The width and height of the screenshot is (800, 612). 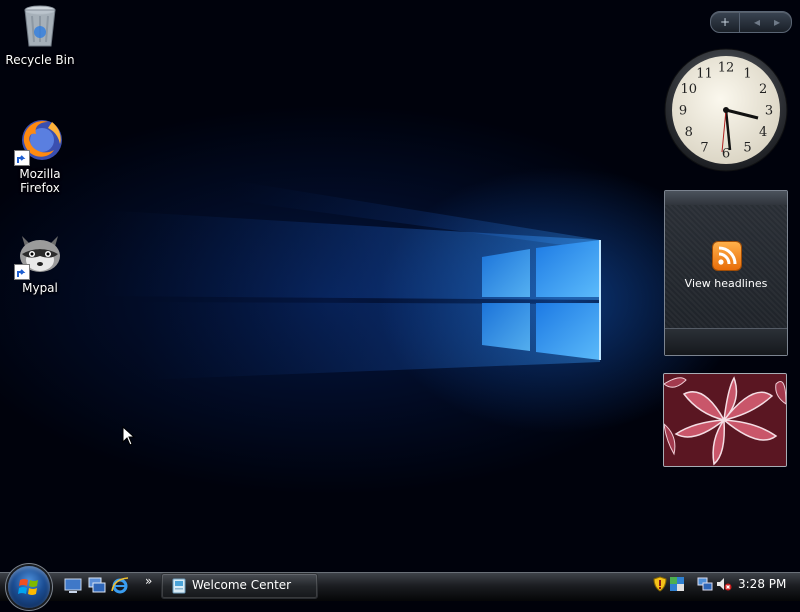 I want to click on clock-numeral: 7, so click(x=704, y=148).